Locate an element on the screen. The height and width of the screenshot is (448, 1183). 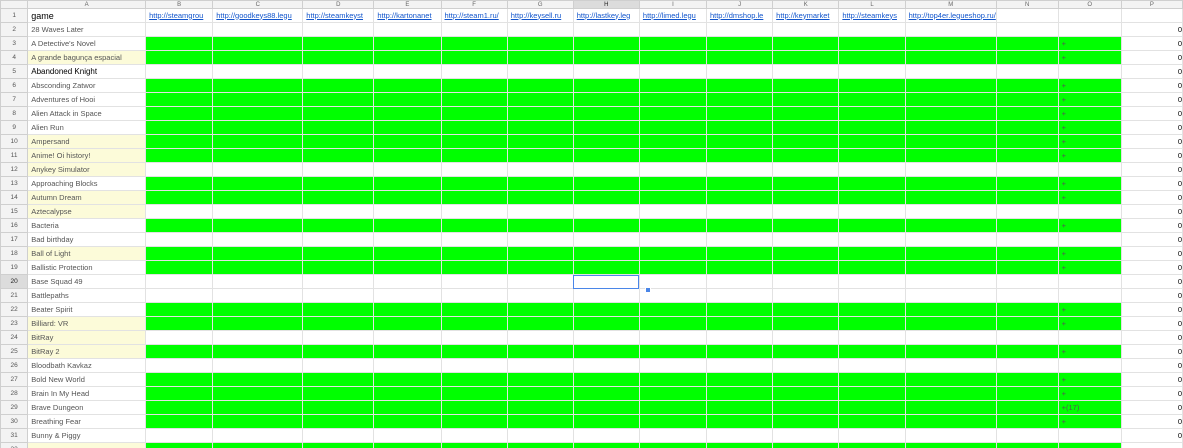
store-link-cell: http://kartonanet is located at coordinates (407, 15).